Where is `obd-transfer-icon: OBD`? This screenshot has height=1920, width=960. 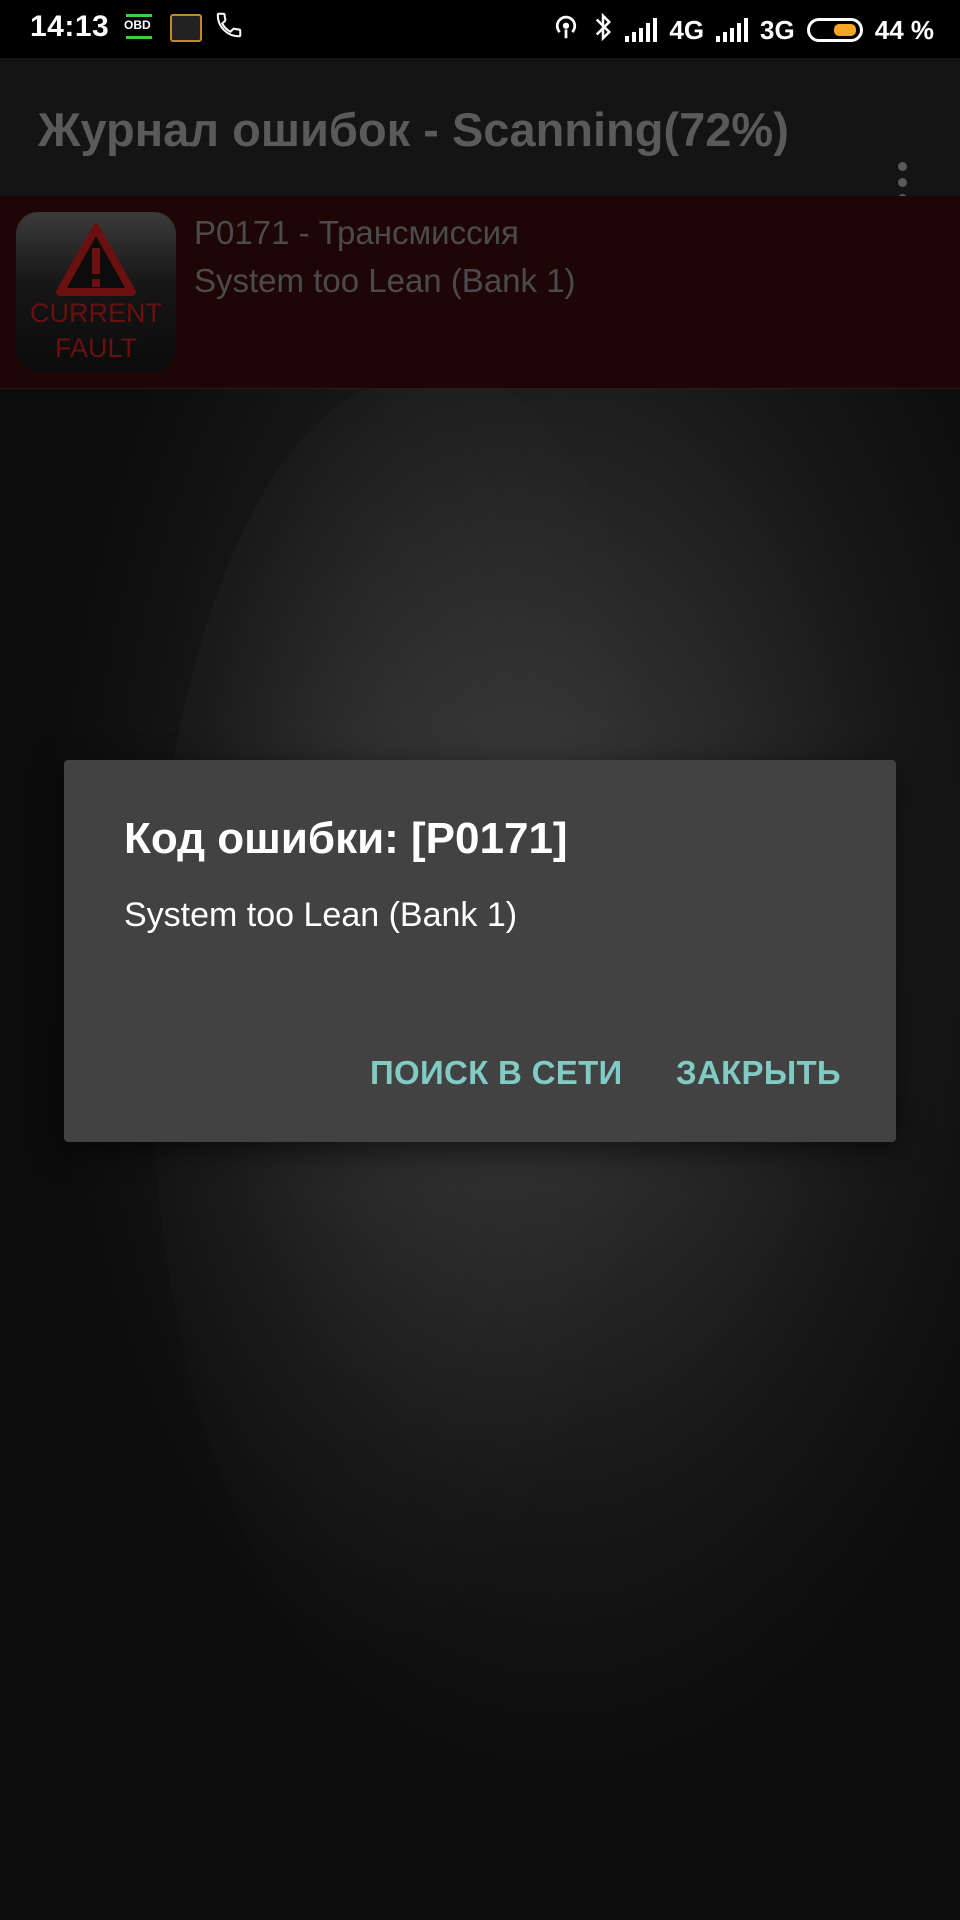
obd-transfer-icon: OBD is located at coordinates (140, 28).